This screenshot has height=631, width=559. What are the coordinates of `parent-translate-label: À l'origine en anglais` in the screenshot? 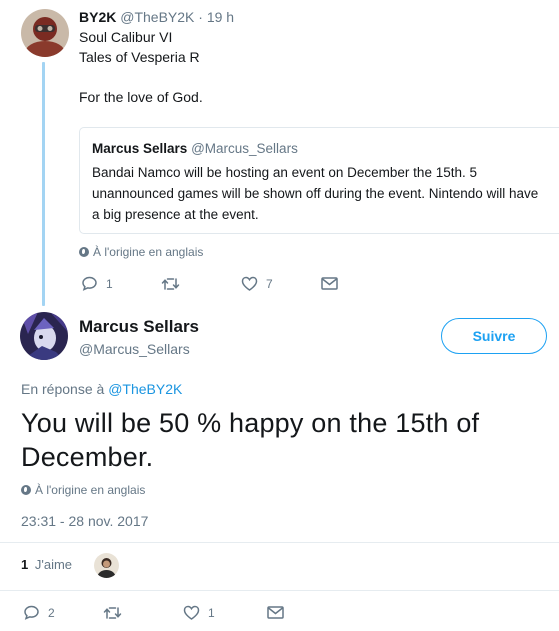 It's located at (148, 252).